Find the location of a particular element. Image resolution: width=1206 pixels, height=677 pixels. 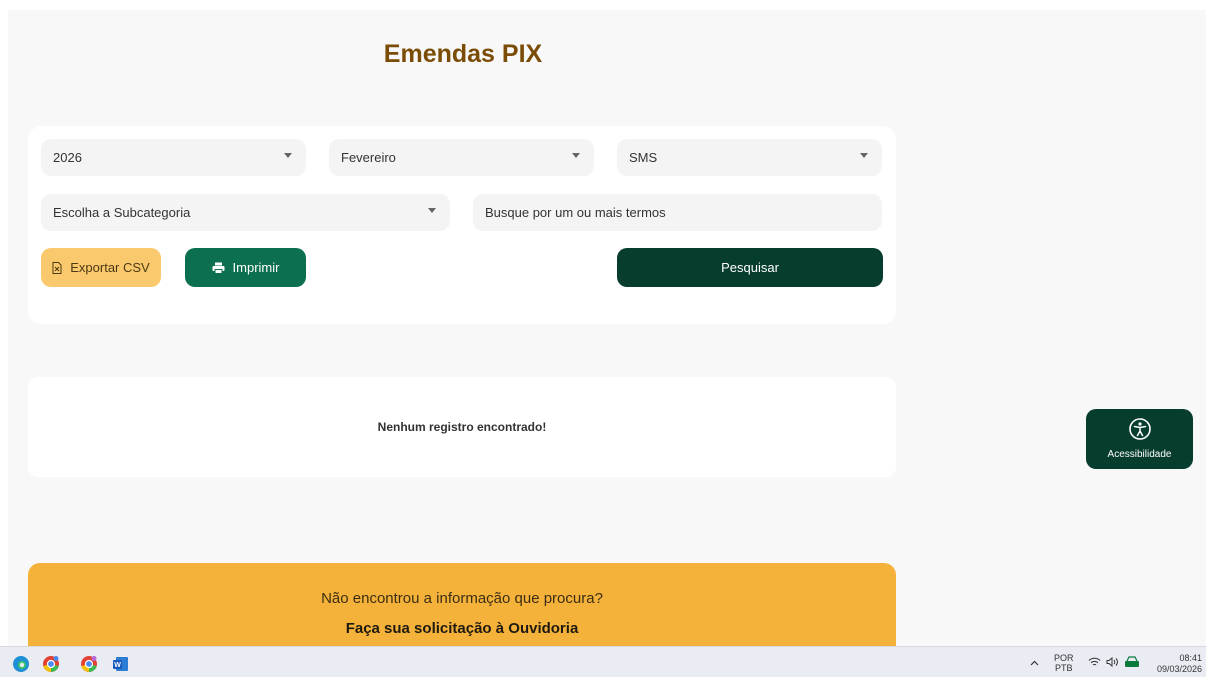

print-button: Imprimir is located at coordinates (245, 267).